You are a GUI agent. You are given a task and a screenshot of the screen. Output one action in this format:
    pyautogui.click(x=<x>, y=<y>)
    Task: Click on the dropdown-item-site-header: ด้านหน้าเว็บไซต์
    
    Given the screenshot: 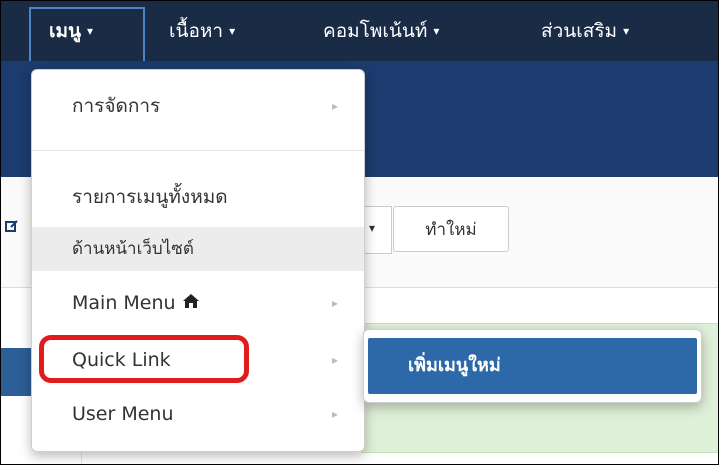 What is the action you would take?
    pyautogui.click(x=198, y=249)
    